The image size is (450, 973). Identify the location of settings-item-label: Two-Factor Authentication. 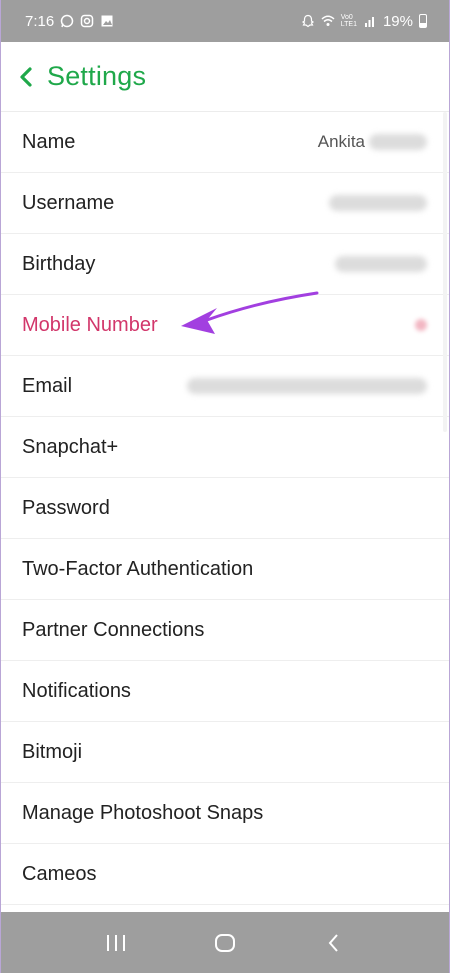
(138, 568).